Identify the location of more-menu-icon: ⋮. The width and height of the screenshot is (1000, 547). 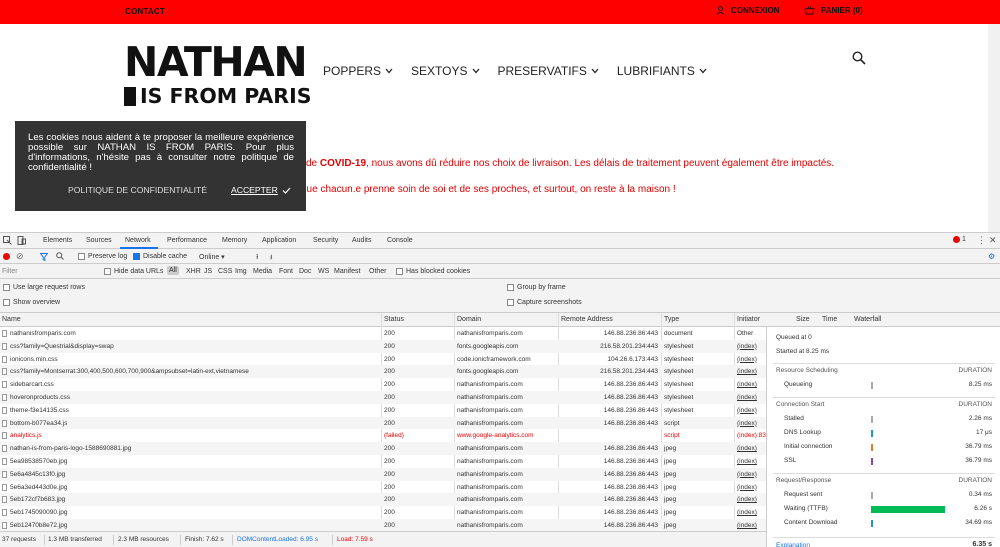
(981, 240).